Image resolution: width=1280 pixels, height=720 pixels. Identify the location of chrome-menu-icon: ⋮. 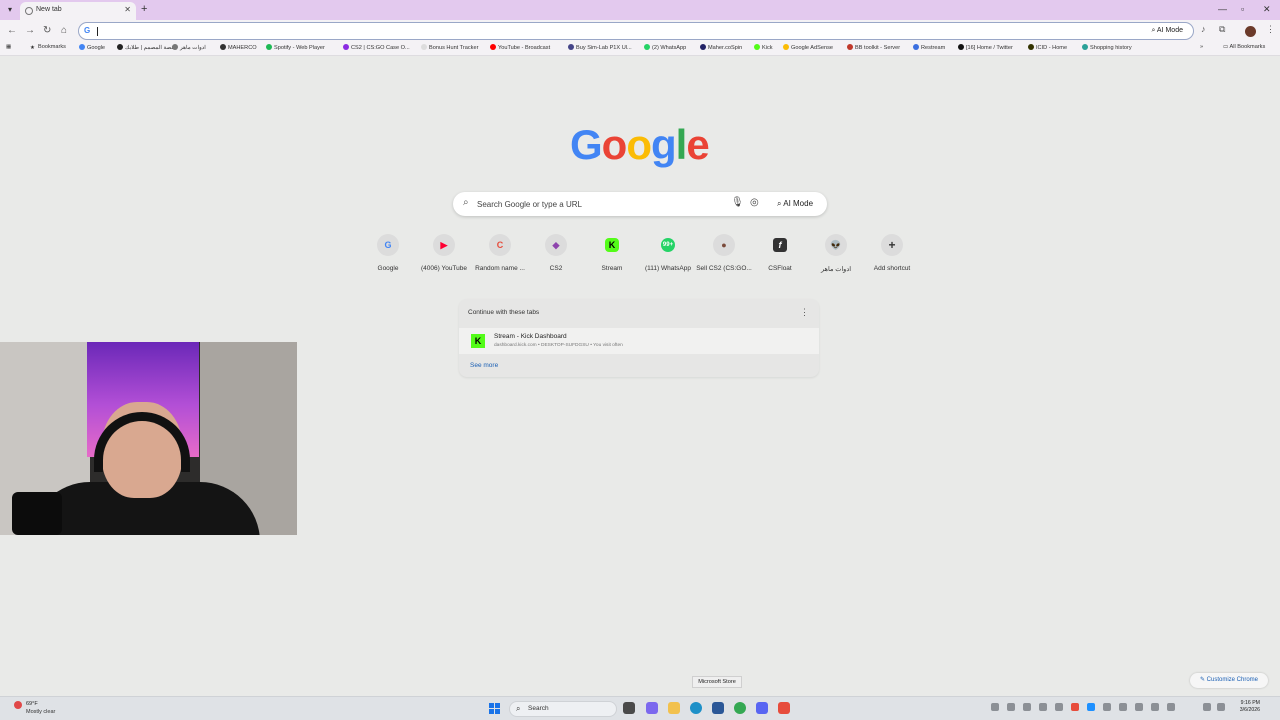
(1270, 29).